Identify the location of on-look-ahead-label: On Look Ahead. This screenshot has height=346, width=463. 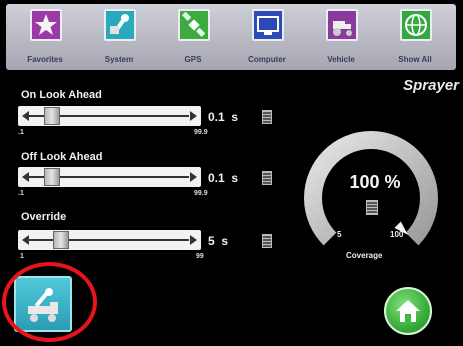
(61, 95).